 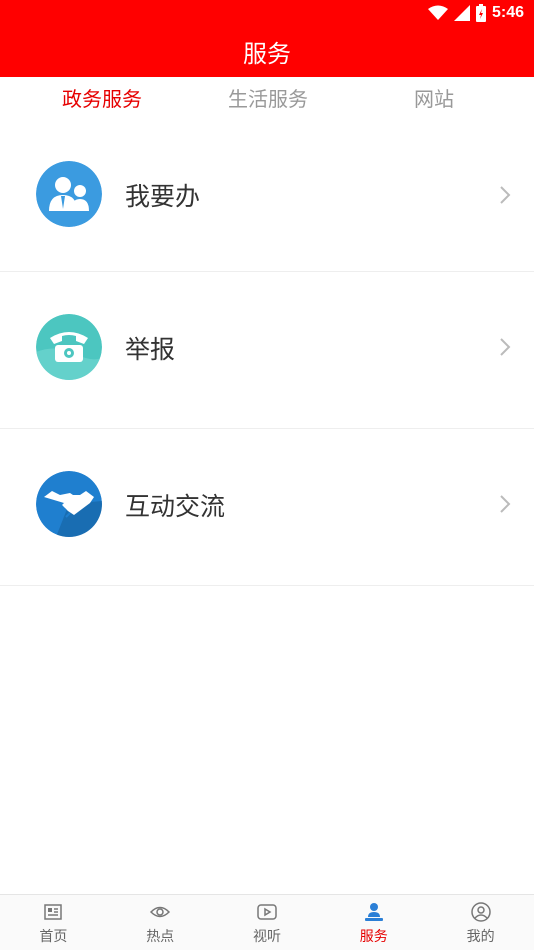 I want to click on status-bar: 5:46, so click(x=267, y=14).